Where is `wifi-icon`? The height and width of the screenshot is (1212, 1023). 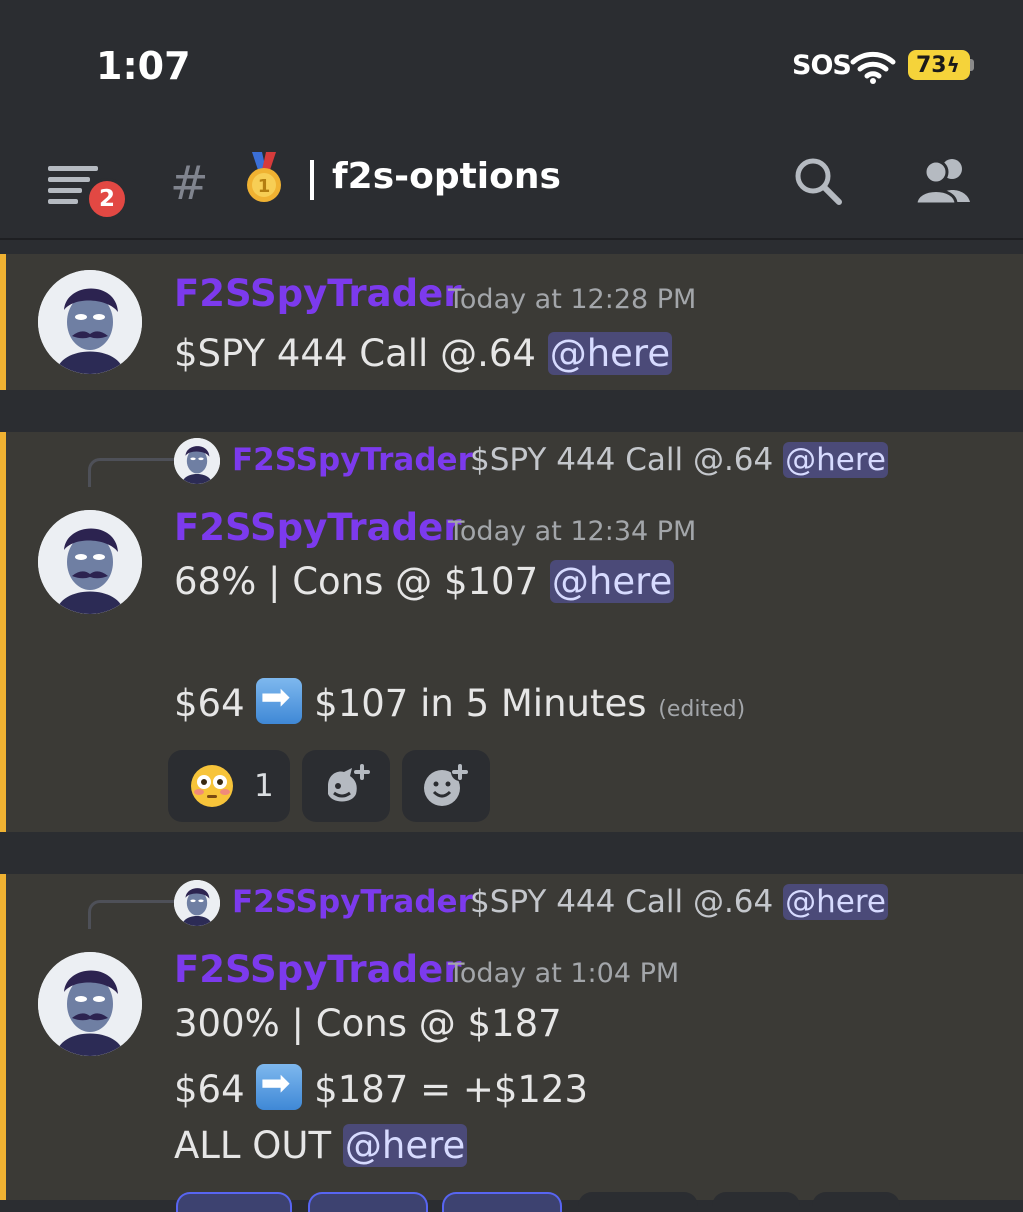 wifi-icon is located at coordinates (873, 67).